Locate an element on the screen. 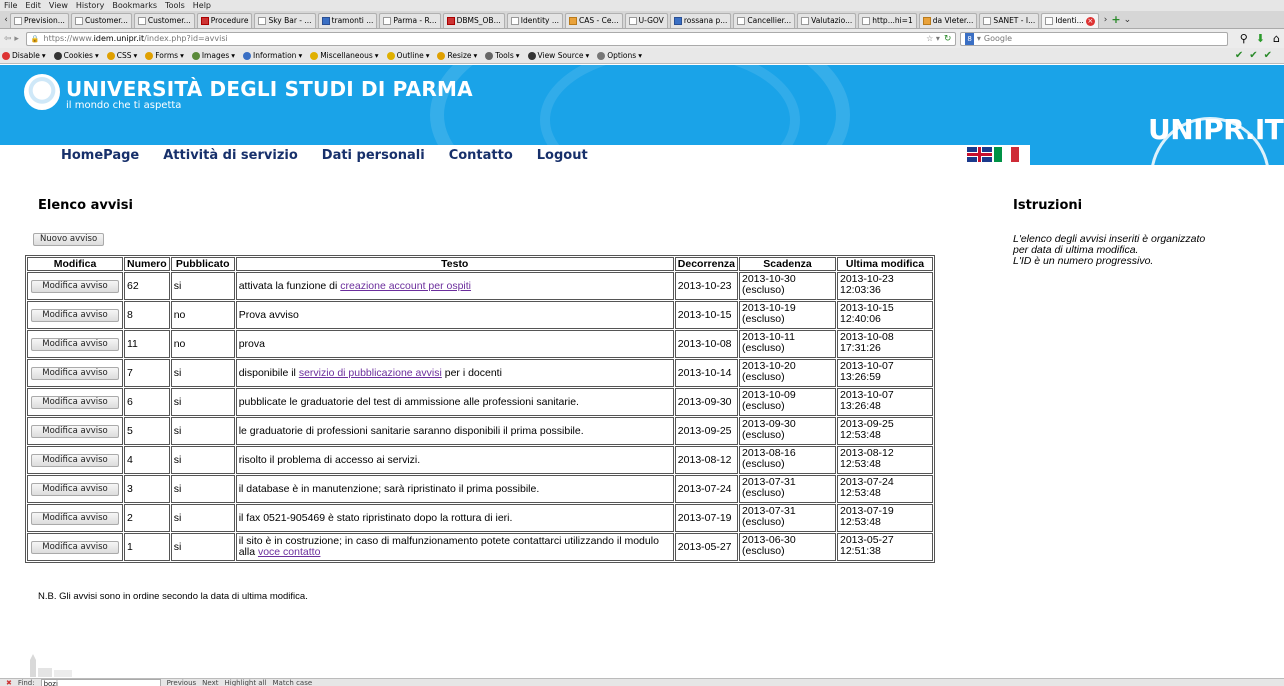  binoculars-icon: ⚲ is located at coordinates (1244, 38).